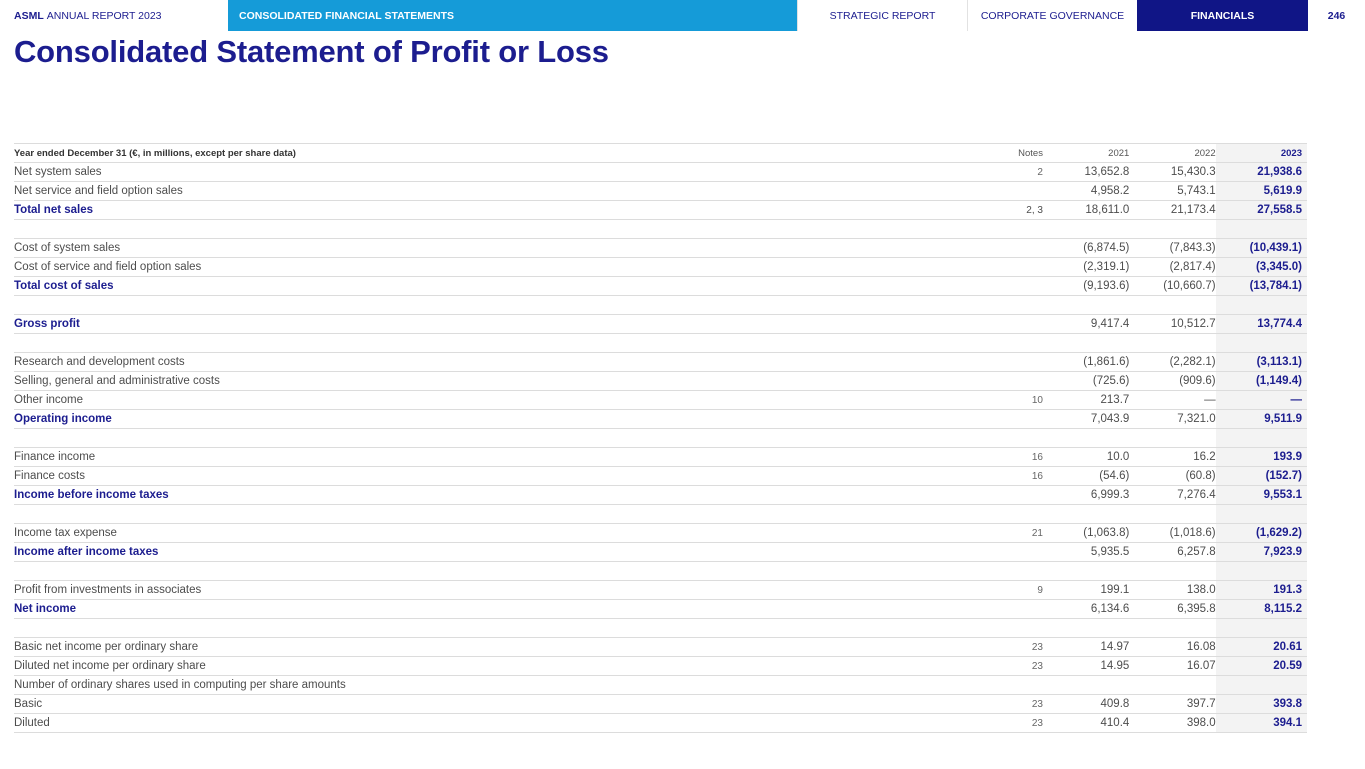 This screenshot has width=1365, height=769. I want to click on table-row: Finance costs 16 (54.6) (60.8) (152.7), so click(660, 476).